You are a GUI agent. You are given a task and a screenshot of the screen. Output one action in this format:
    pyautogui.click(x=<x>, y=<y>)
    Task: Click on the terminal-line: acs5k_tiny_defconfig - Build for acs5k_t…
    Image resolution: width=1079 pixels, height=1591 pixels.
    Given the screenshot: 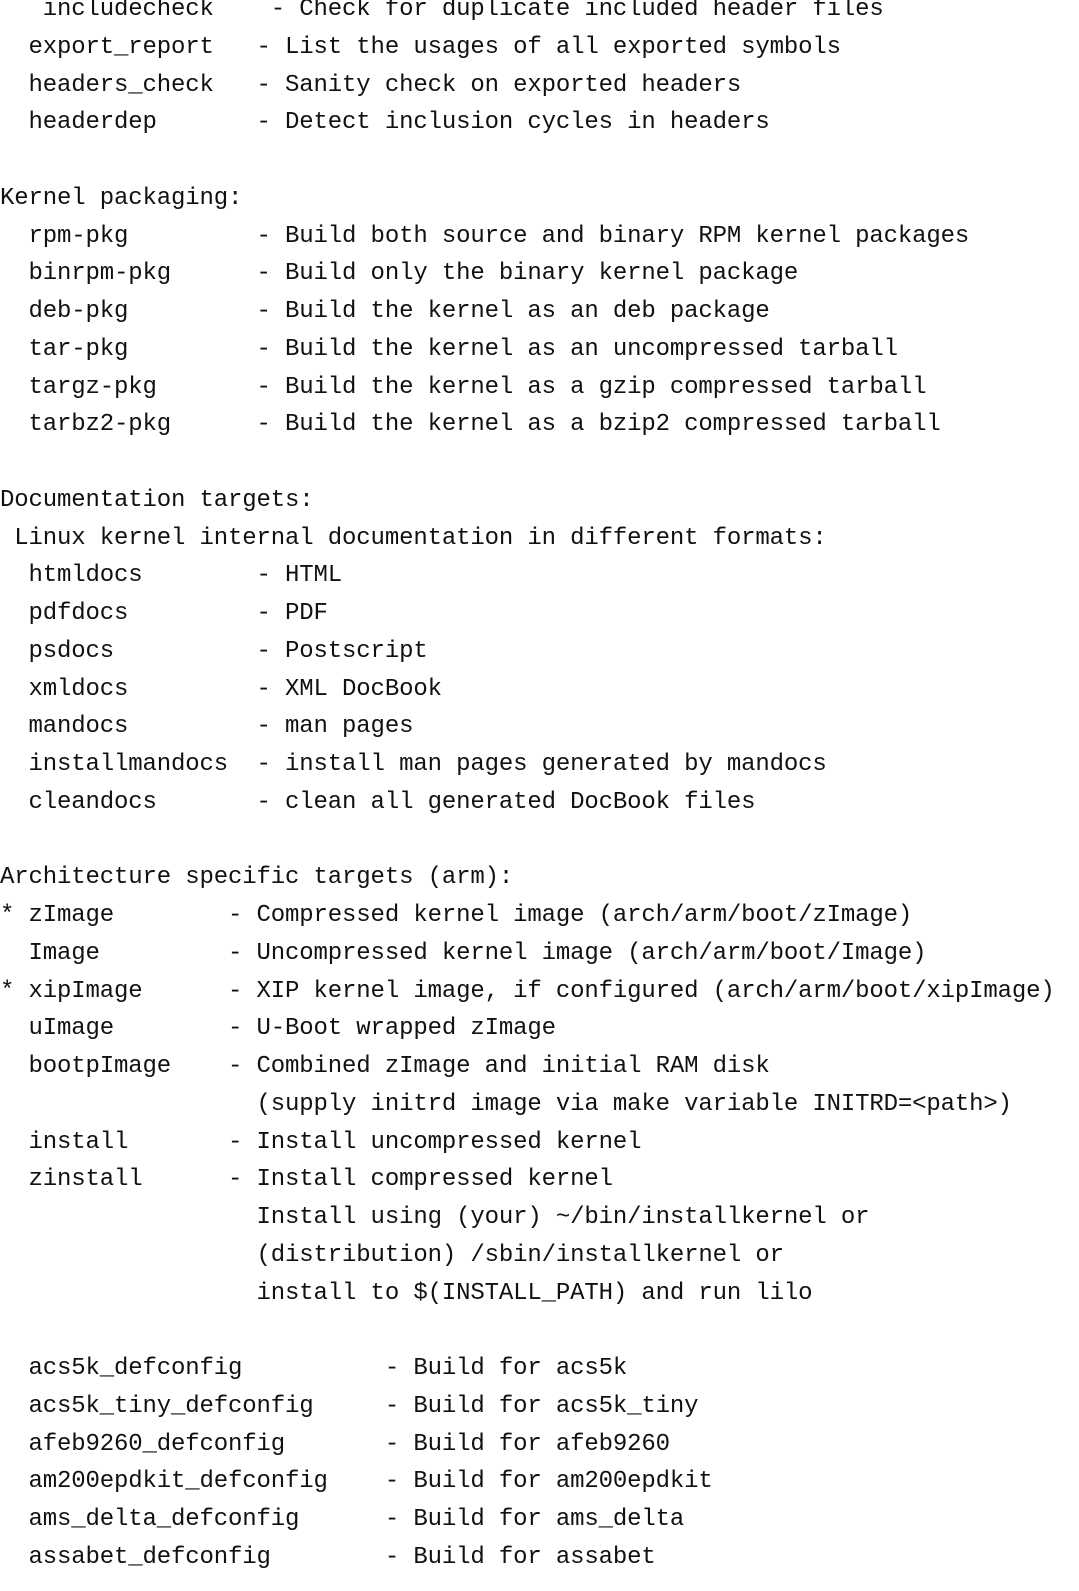 What is the action you would take?
    pyautogui.click(x=349, y=1406)
    